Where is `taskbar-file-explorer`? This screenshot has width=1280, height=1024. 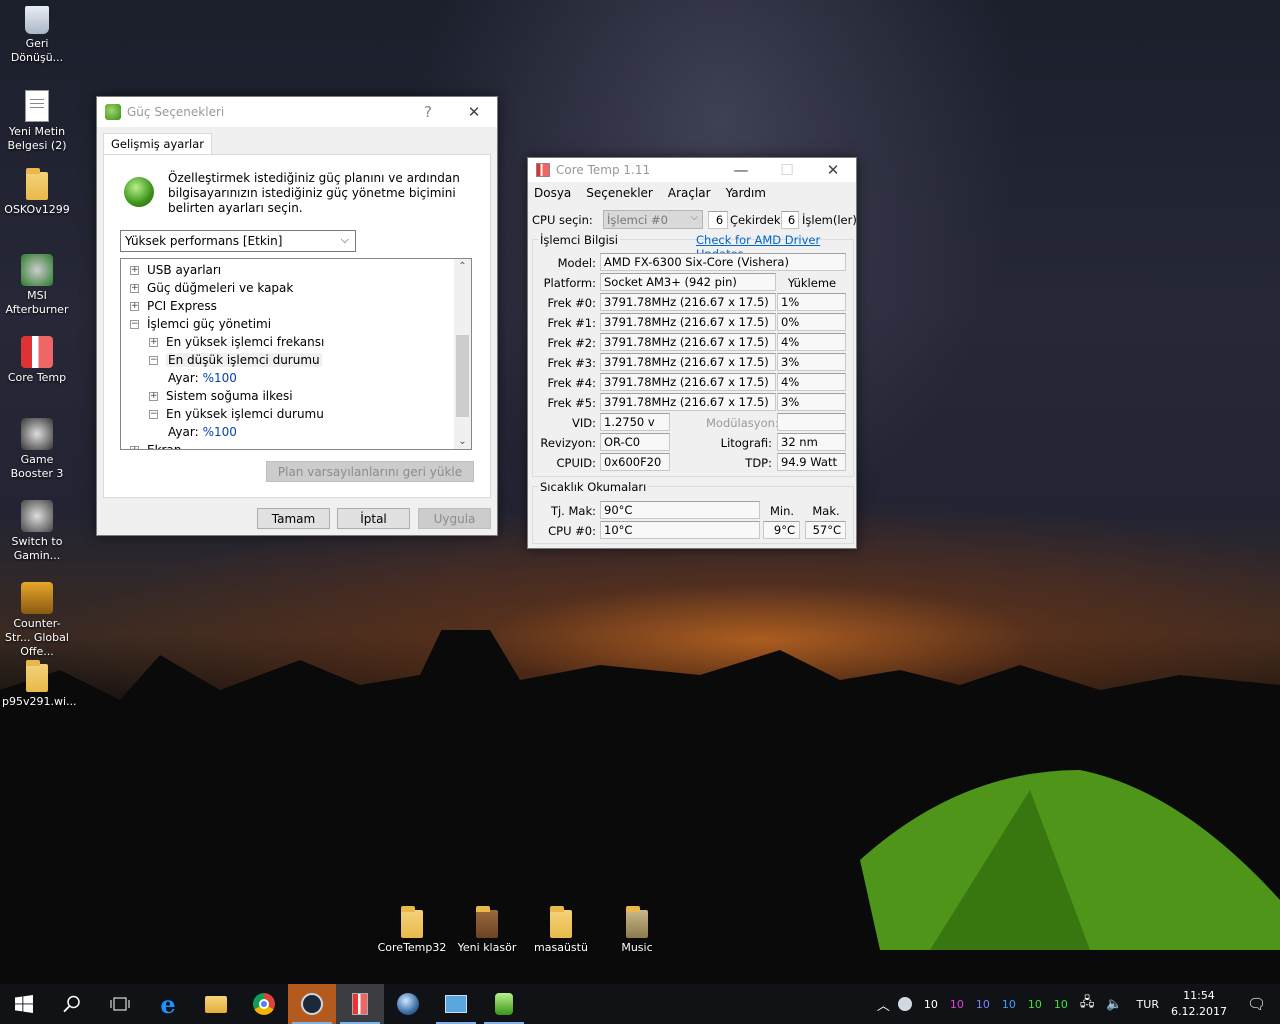 taskbar-file-explorer is located at coordinates (216, 1004).